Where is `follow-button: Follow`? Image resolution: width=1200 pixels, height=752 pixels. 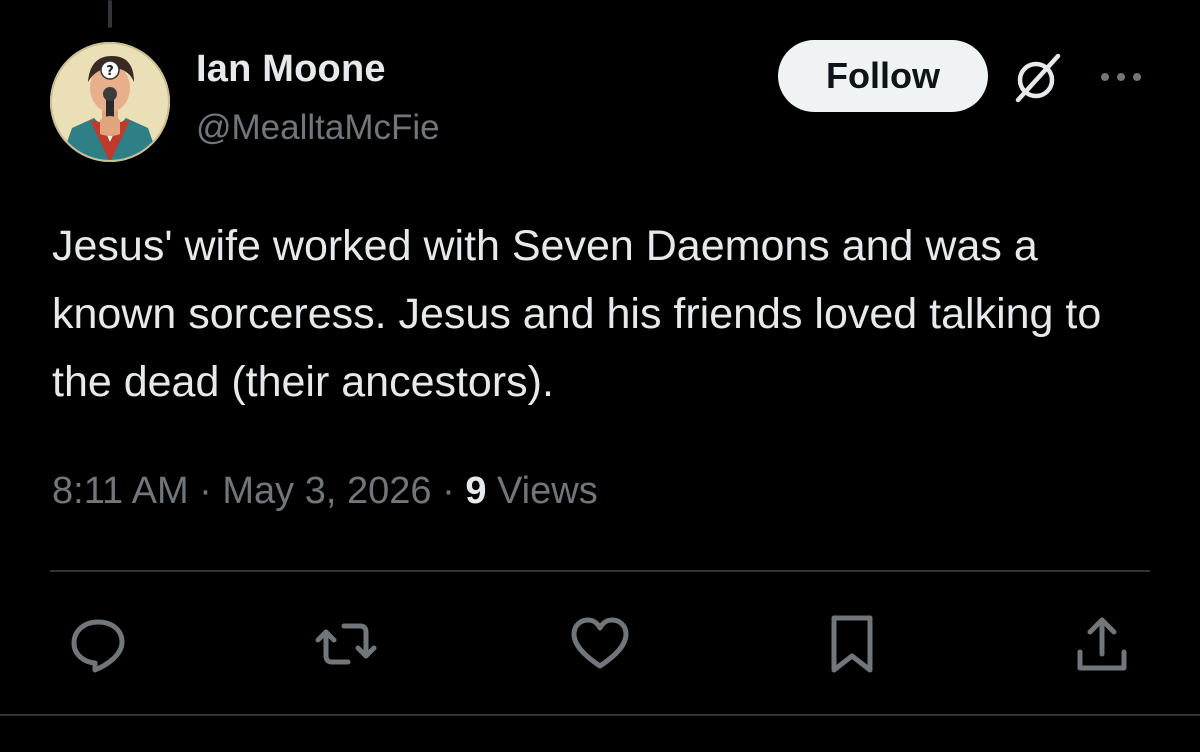
follow-button: Follow is located at coordinates (883, 76).